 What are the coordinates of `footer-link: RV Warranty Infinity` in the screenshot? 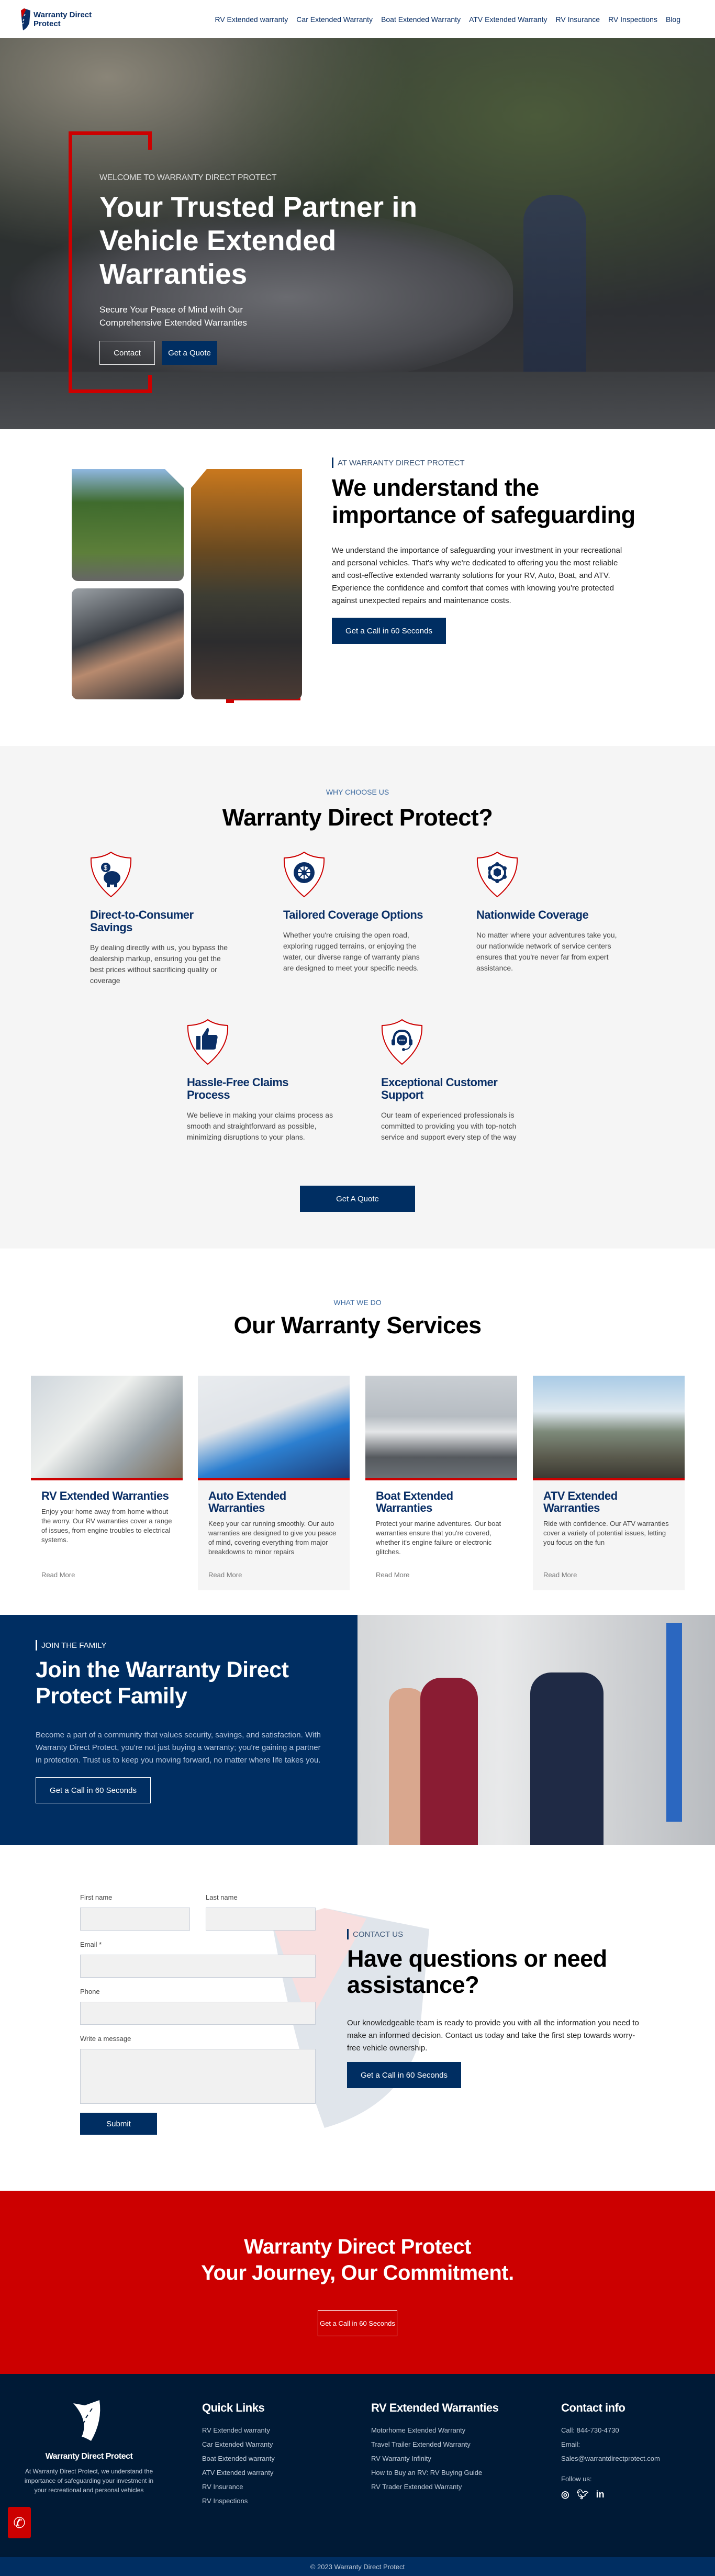 It's located at (434, 2458).